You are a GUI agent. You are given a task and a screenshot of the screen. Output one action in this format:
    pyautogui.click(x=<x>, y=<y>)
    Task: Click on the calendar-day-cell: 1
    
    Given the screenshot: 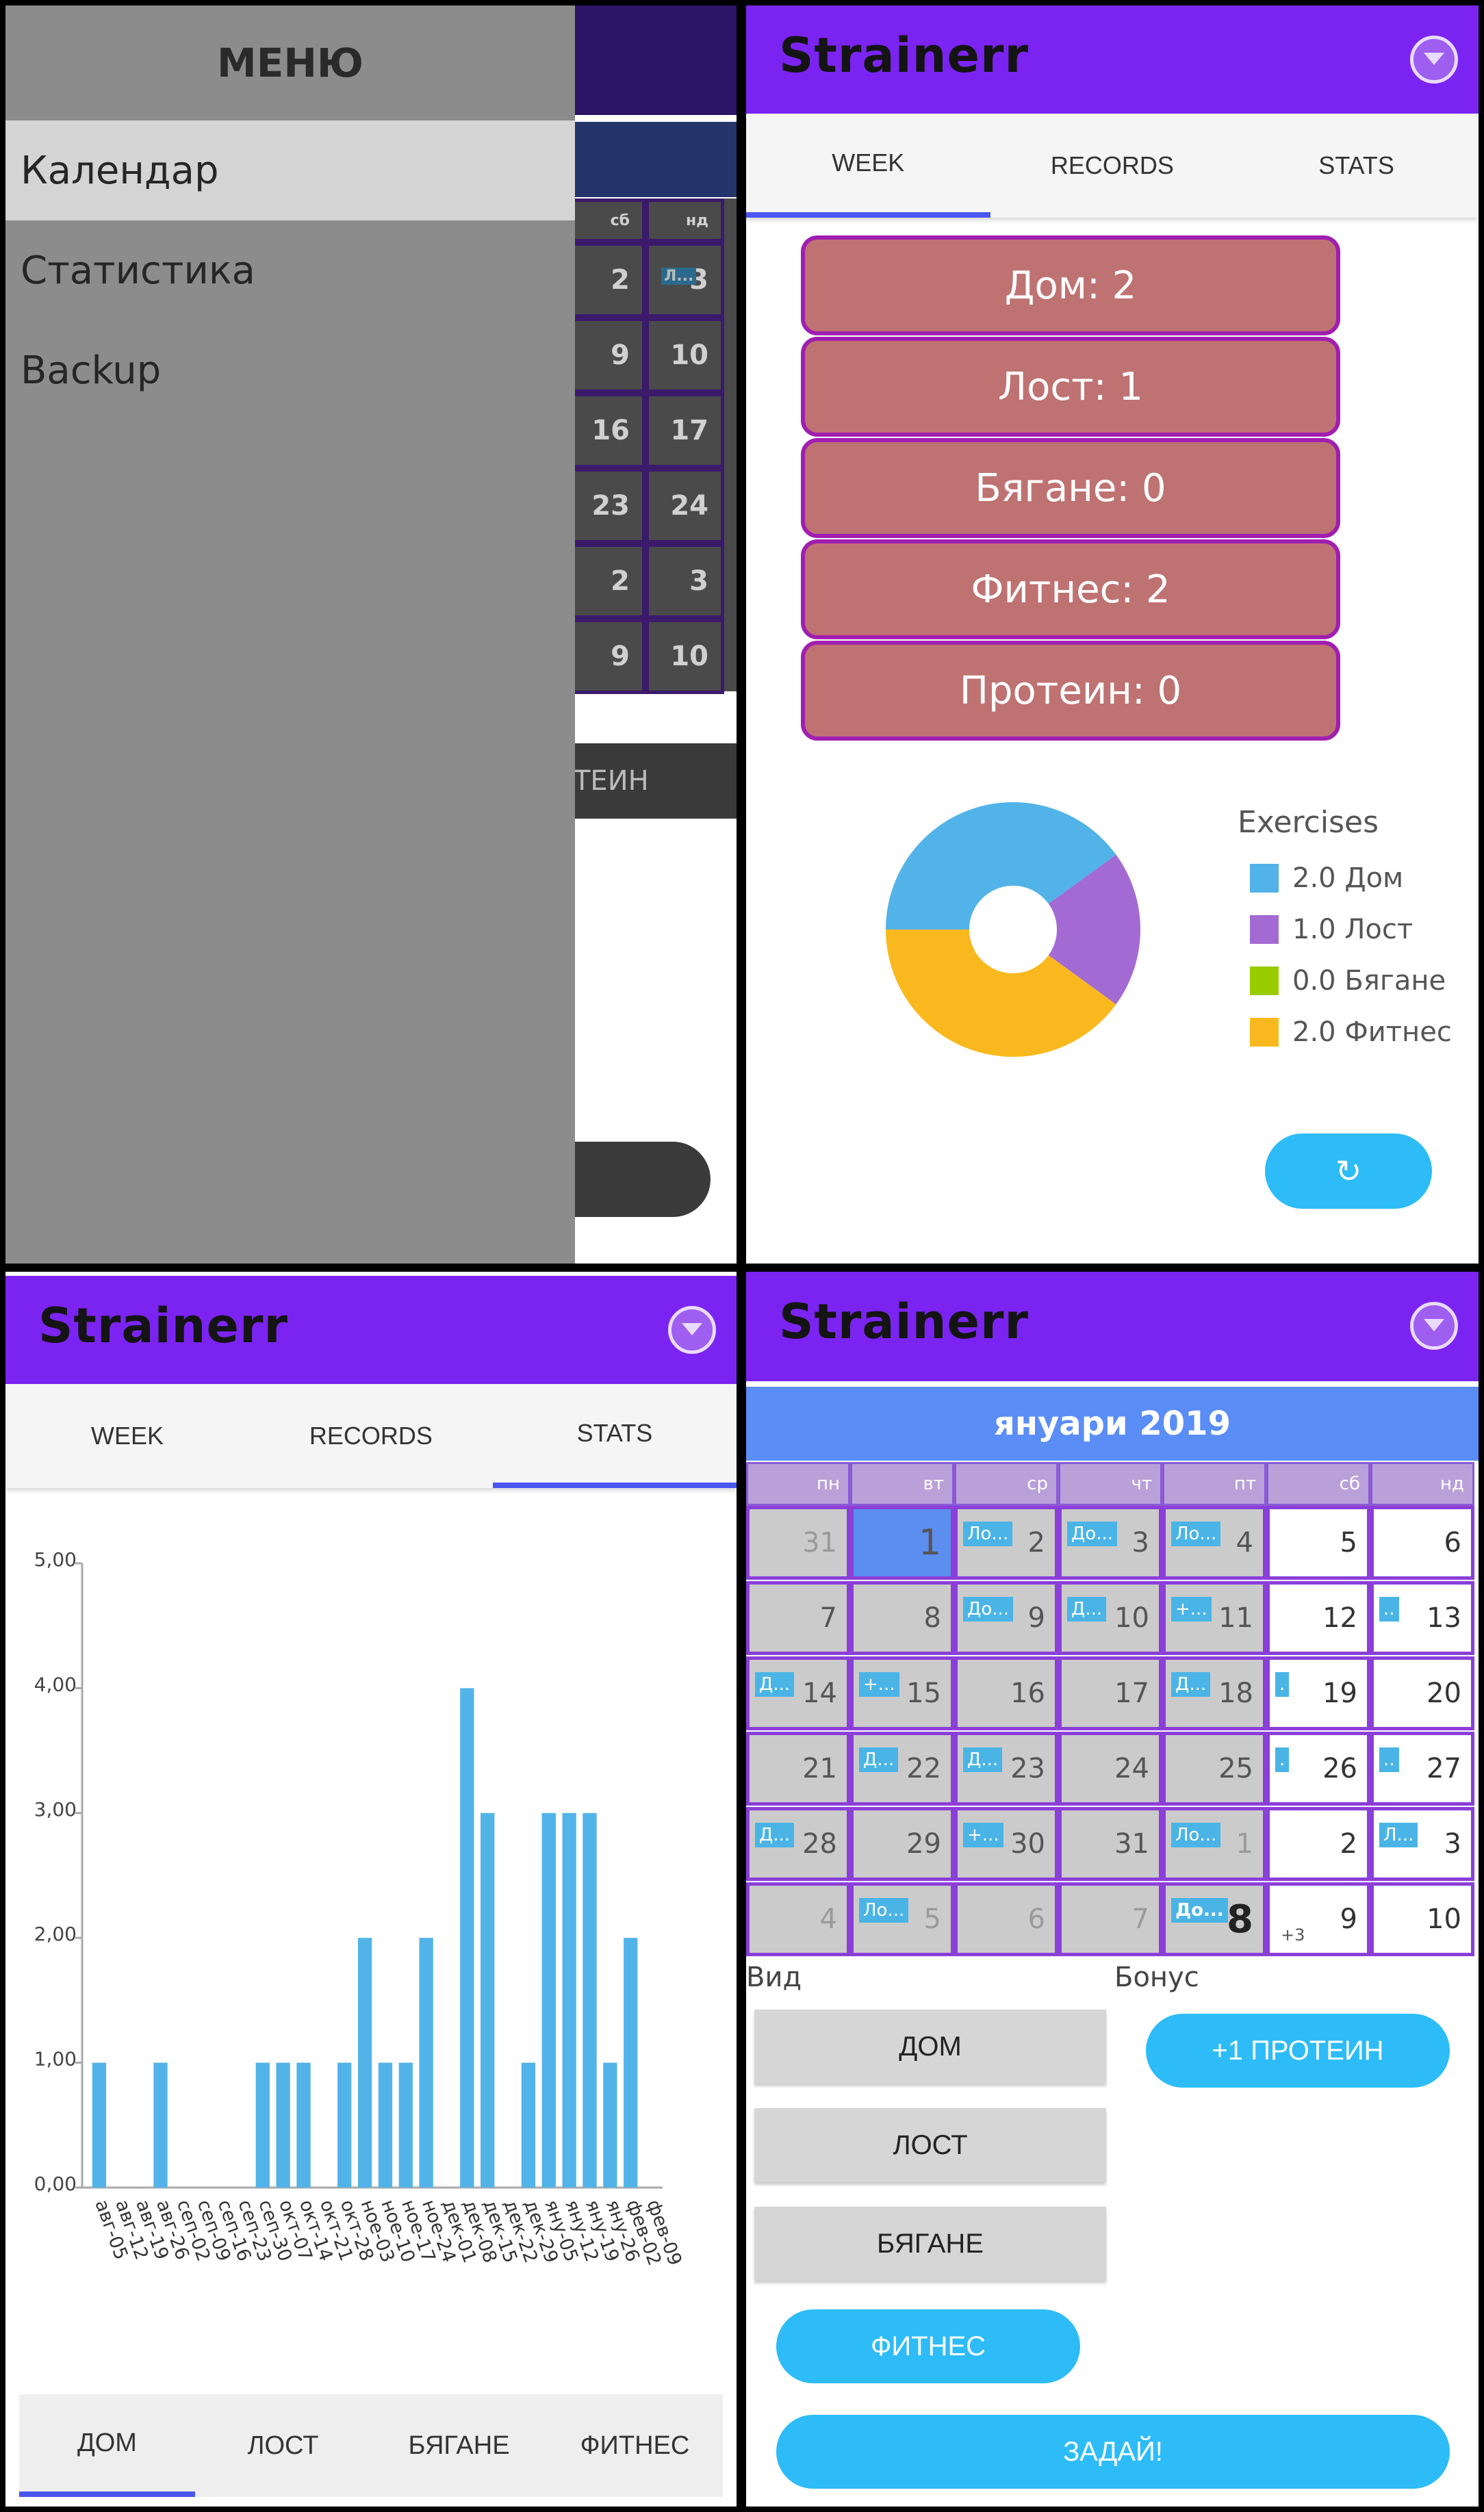 What is the action you would take?
    pyautogui.click(x=902, y=1543)
    